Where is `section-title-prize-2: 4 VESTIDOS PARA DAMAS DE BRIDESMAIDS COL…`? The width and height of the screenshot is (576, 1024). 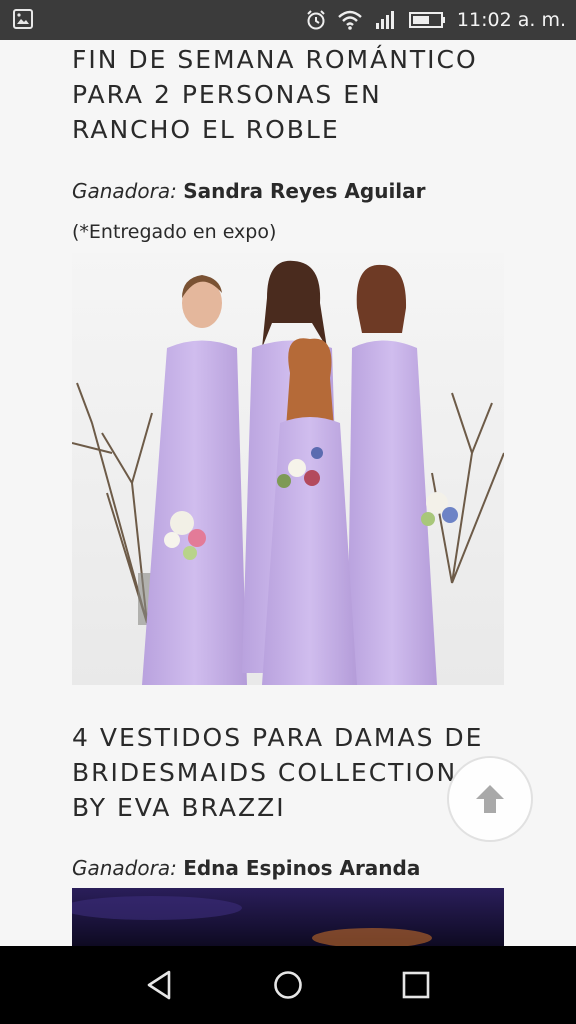 section-title-prize-2: 4 VESTIDOS PARA DAMAS DE BRIDESMAIDS COL… is located at coordinates (278, 772).